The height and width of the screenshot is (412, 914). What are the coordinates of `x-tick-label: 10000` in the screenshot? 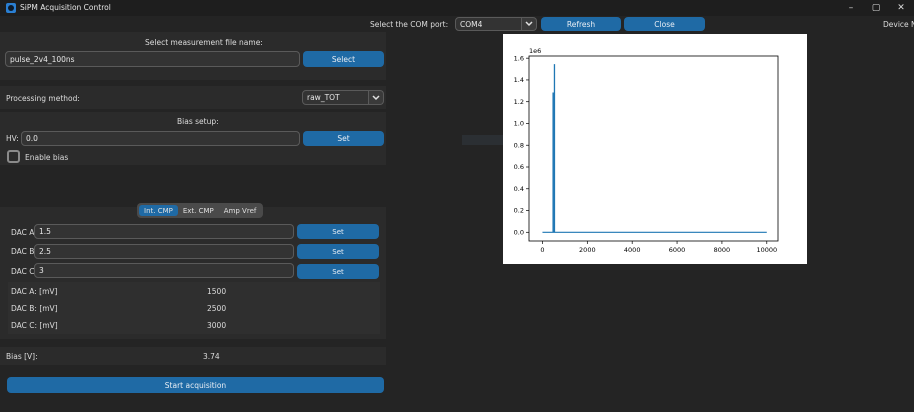 It's located at (766, 250).